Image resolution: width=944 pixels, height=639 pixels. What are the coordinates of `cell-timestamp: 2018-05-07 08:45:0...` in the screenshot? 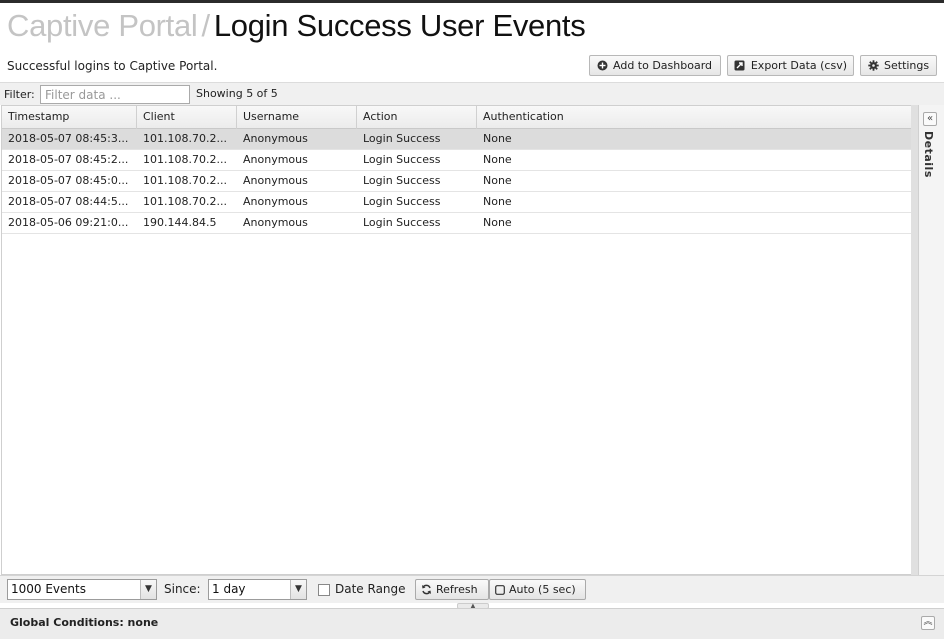 It's located at (68, 180).